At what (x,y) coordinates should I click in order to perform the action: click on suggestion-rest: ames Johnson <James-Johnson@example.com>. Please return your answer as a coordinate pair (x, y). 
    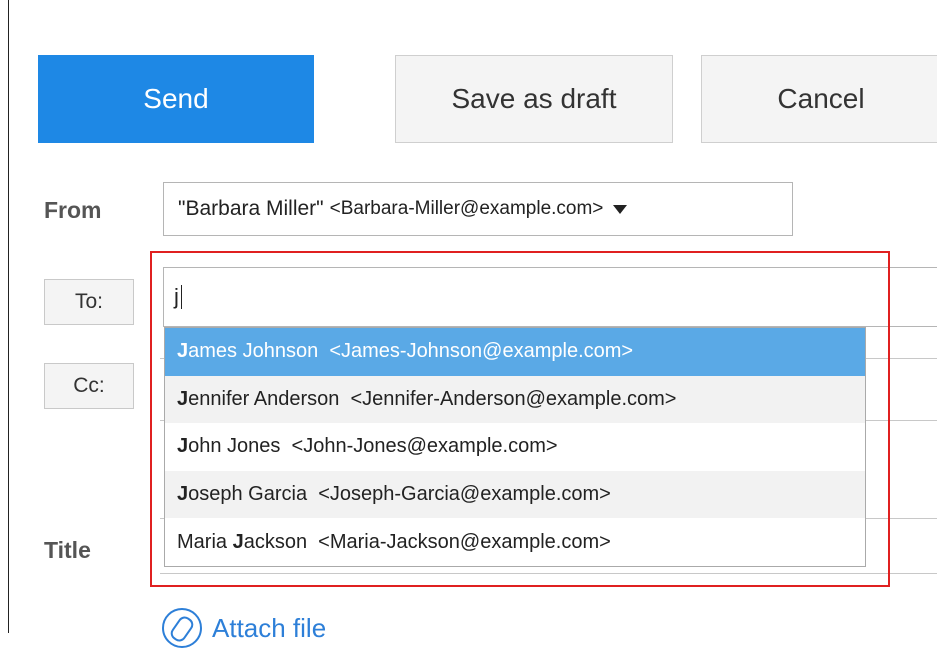
    Looking at the image, I should click on (411, 351).